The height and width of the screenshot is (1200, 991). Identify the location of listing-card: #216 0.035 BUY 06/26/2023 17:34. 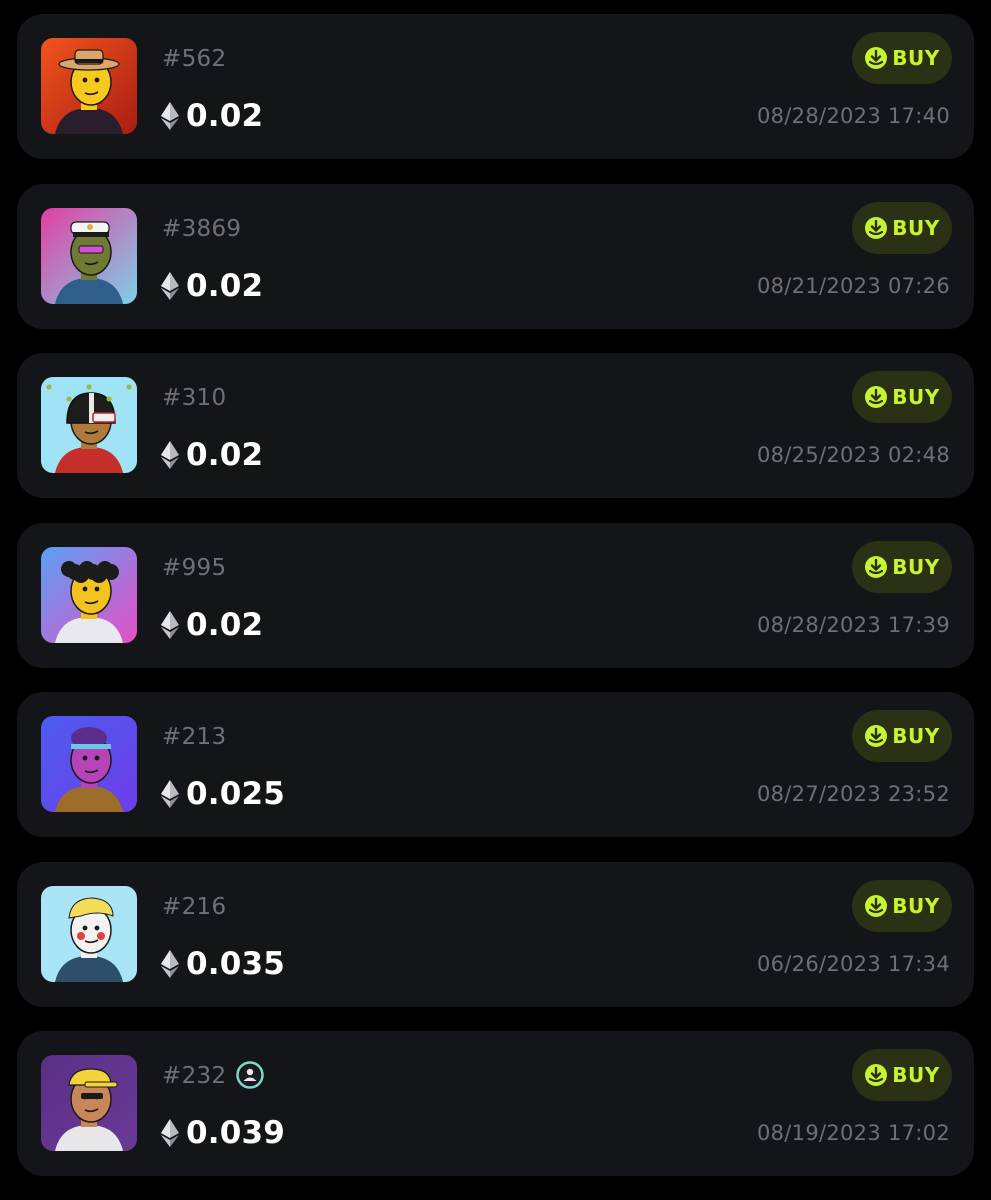
(495, 934).